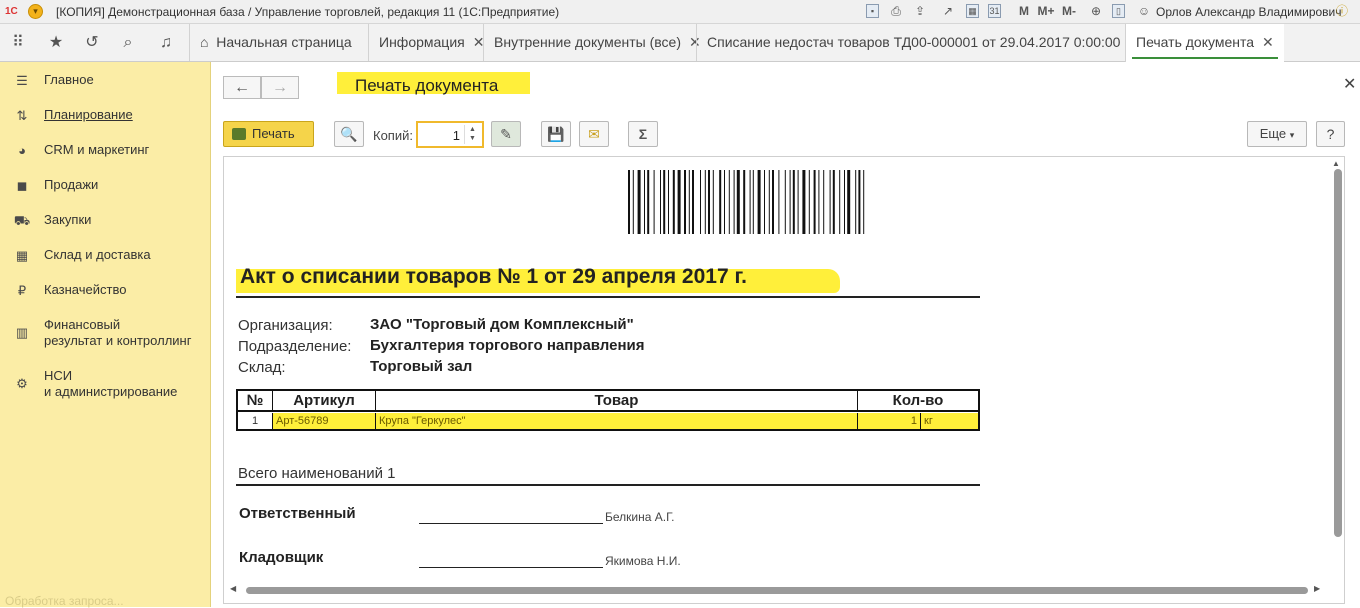 The height and width of the screenshot is (608, 1360). Describe the element at coordinates (1330, 134) in the screenshot. I see `help-button: ?` at that location.